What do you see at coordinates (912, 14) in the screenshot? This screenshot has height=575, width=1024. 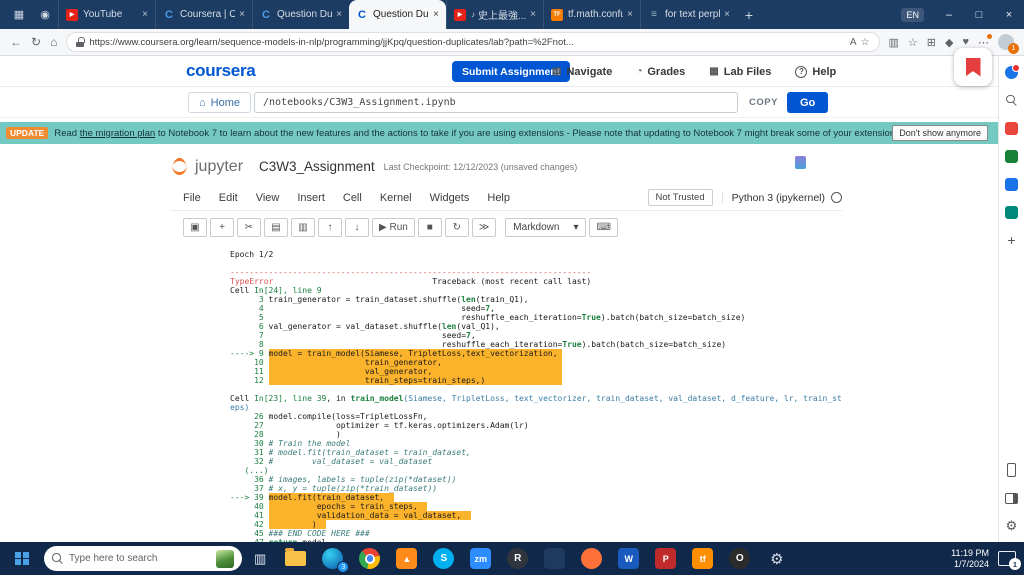 I see `language-badge: EN` at bounding box center [912, 14].